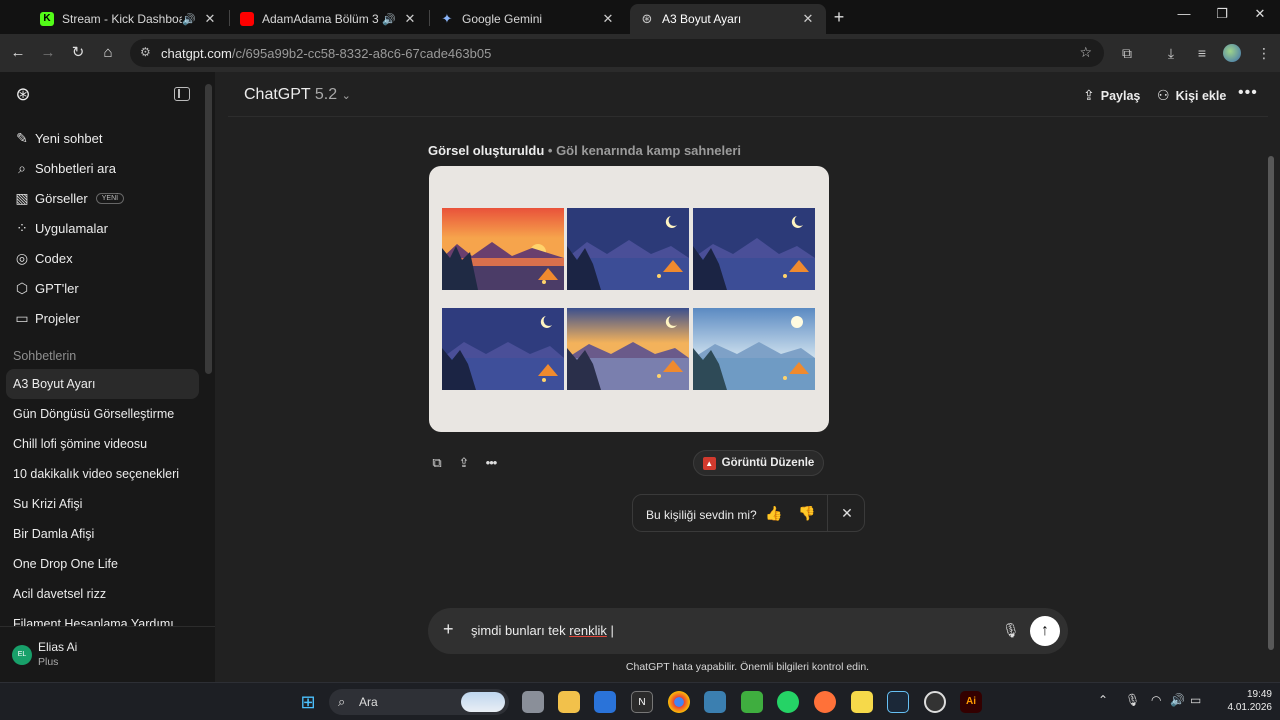 The width and height of the screenshot is (1280, 720). I want to click on user-menu: EL Elias Ai Plus, so click(107, 654).